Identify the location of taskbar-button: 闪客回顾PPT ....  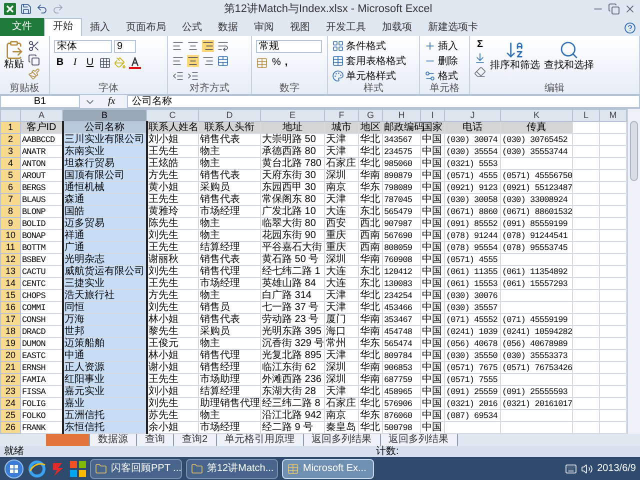
(136, 468).